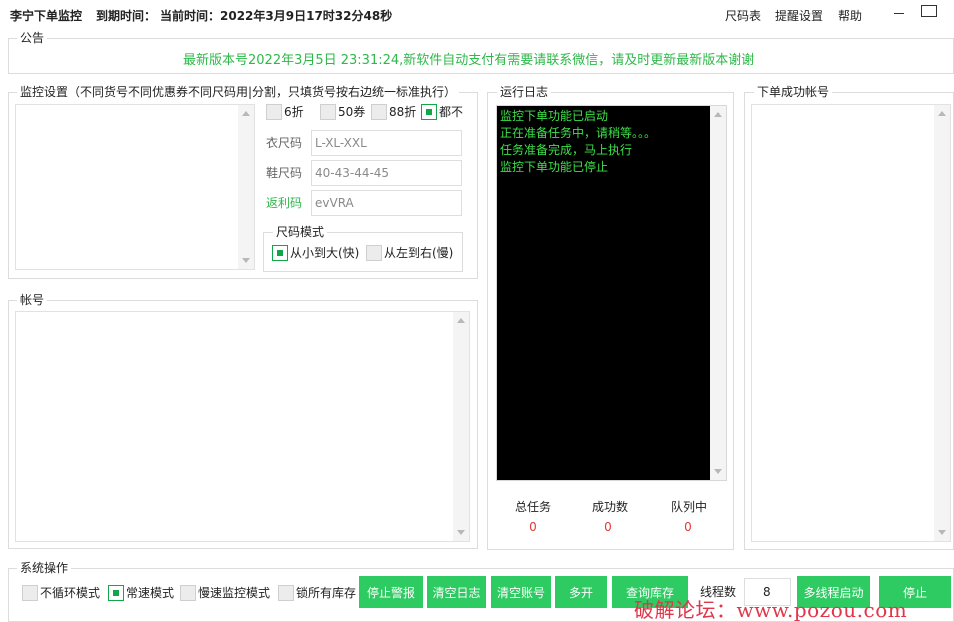 The image size is (954, 622). Describe the element at coordinates (554, 167) in the screenshot. I see `log-line: 监控下单功能已停止` at that location.